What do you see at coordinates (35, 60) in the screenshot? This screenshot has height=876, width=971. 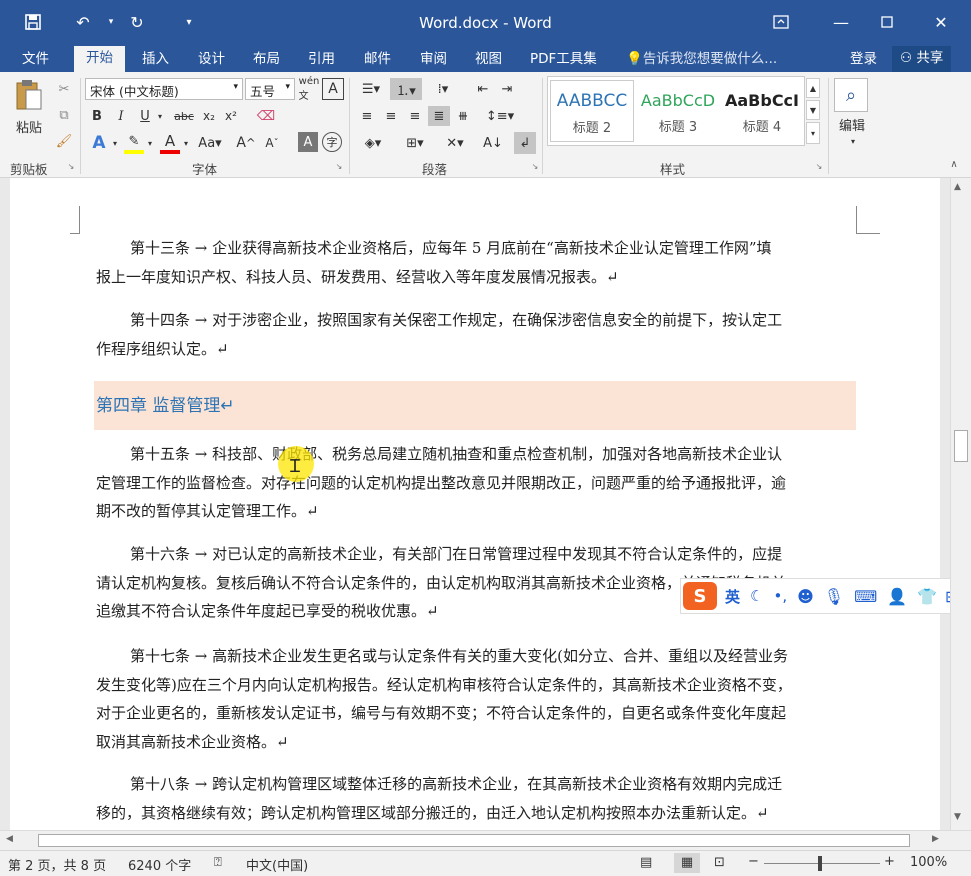 I see `menu-file: 文件` at bounding box center [35, 60].